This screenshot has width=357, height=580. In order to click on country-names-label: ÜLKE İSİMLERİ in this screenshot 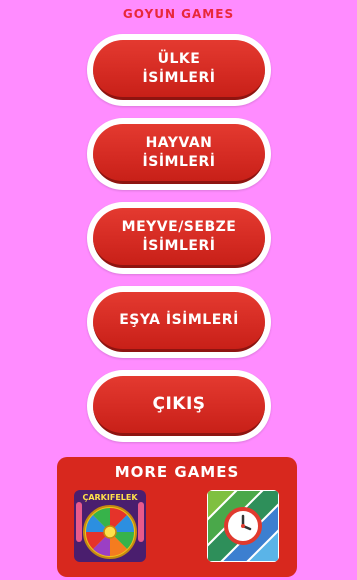, I will do `click(179, 68)`.